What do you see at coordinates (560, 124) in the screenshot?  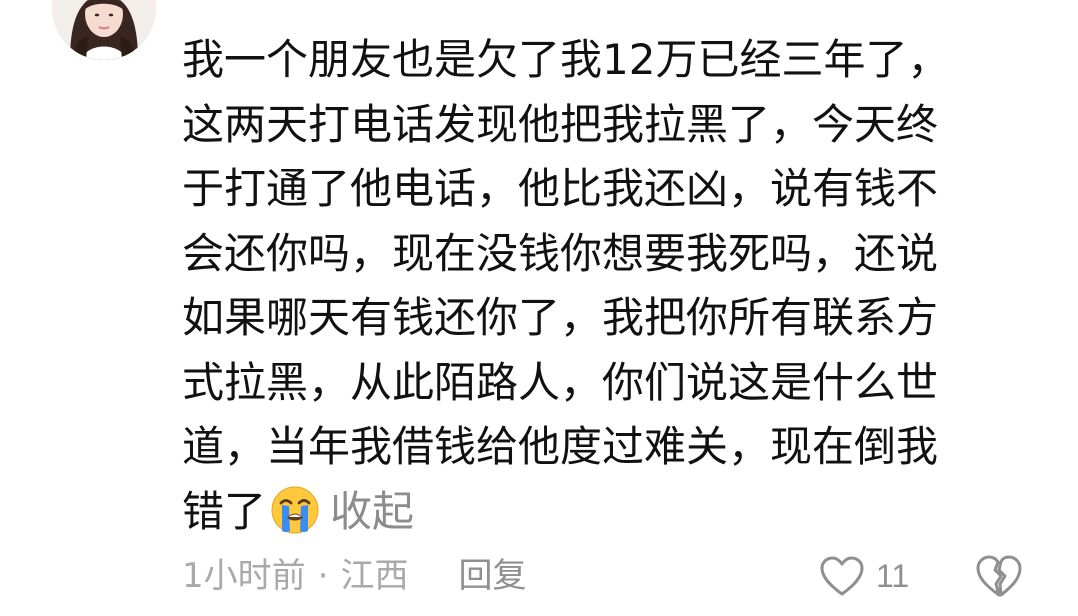 I see `comment-line: 这两天打电话发现他把我拉黑了，今天终` at bounding box center [560, 124].